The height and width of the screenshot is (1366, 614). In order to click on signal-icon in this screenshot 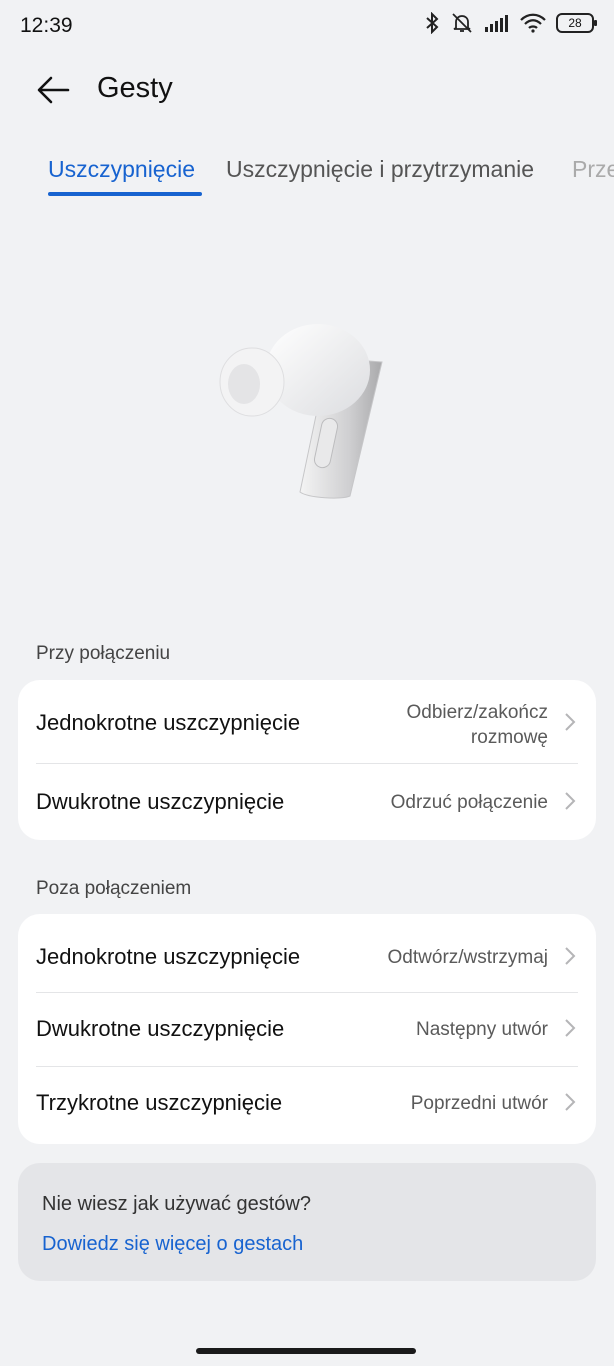, I will do `click(496, 23)`.